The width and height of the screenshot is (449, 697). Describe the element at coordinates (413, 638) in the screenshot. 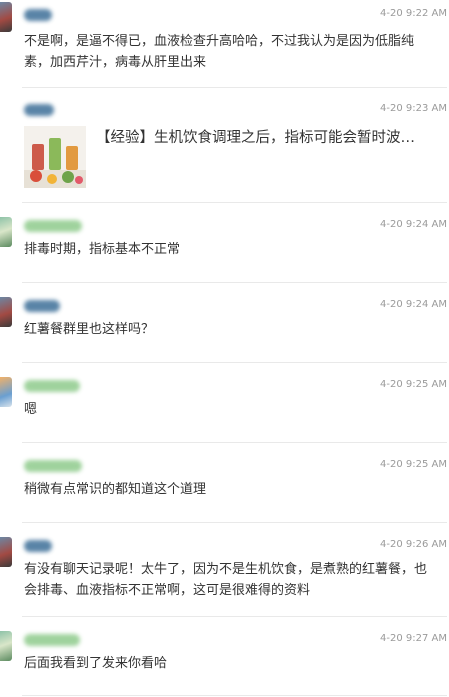

I see `message-time: 4-20 9:27 AM` at that location.